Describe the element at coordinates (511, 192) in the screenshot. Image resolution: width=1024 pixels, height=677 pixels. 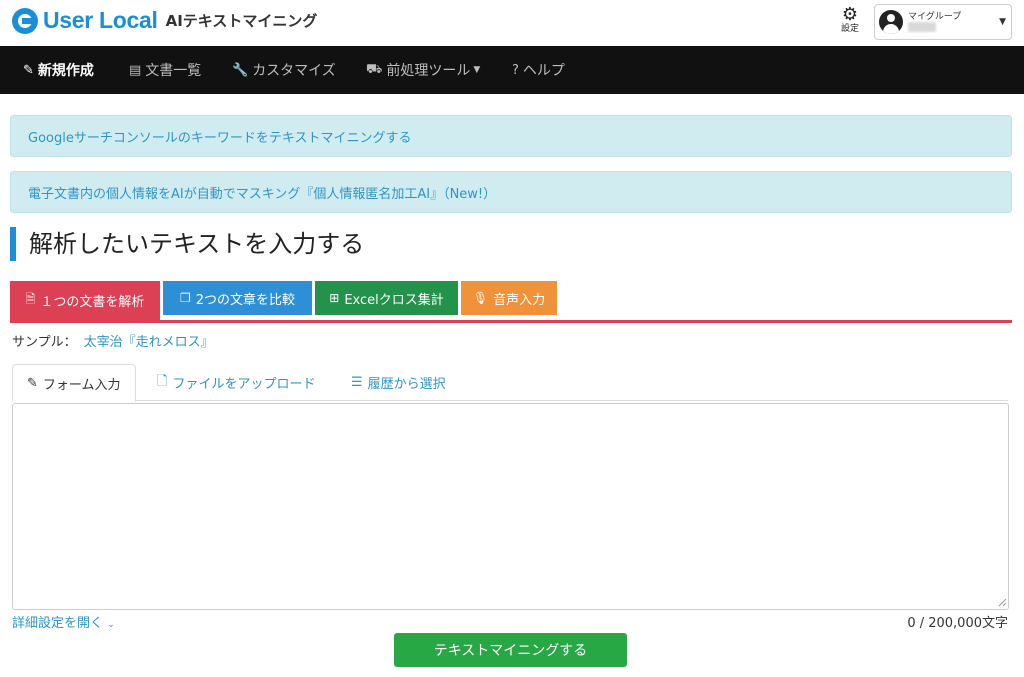
I see `alert-anonymize-ai: 電子文書内の個人情報をAIが自動でマスキング『個人情報匿名加工AI』（New!）` at that location.